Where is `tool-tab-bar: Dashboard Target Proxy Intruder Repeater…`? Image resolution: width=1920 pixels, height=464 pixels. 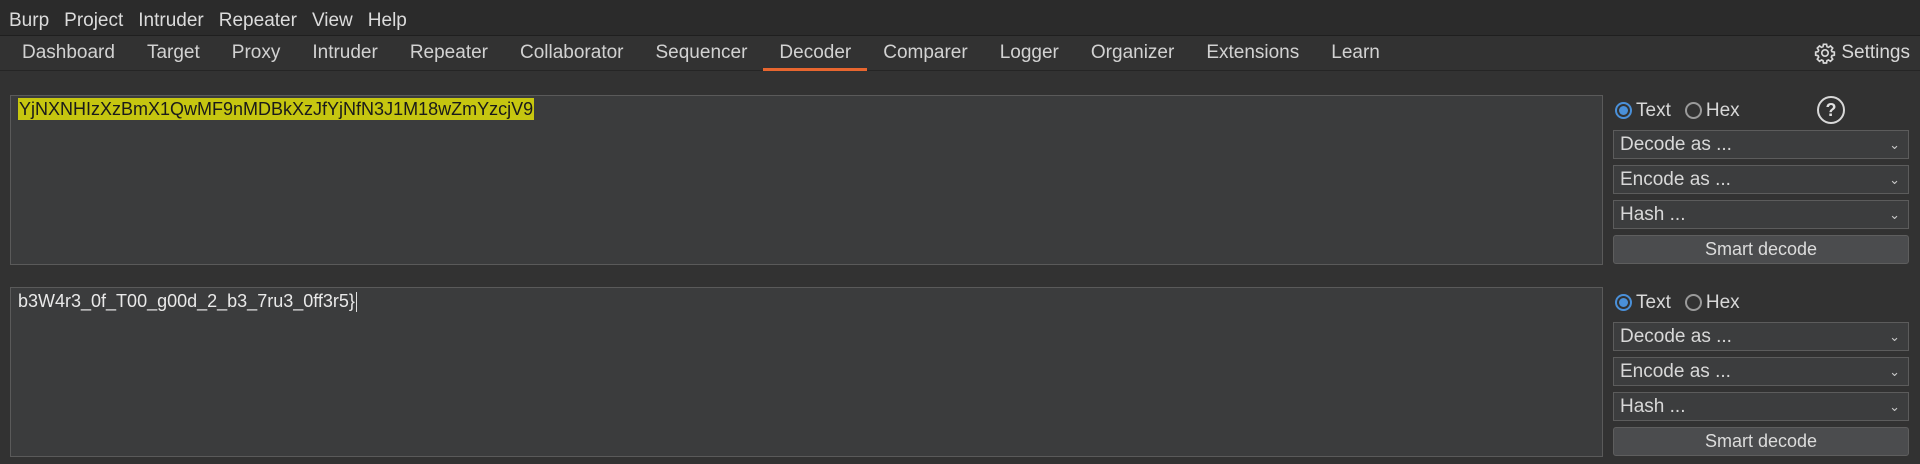 tool-tab-bar: Dashboard Target Proxy Intruder Repeater… is located at coordinates (960, 53).